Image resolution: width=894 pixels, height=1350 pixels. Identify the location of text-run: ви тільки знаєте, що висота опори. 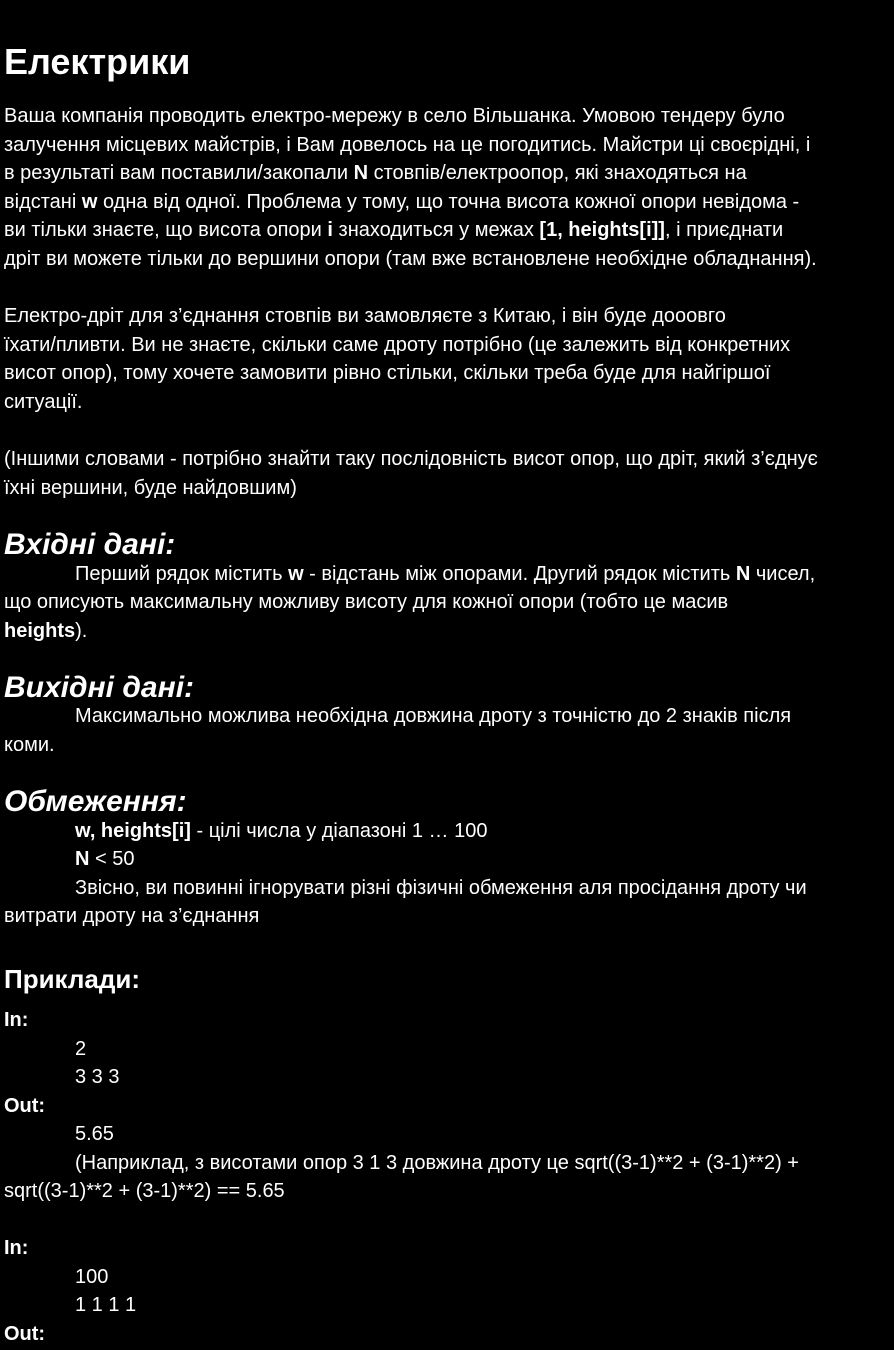
(166, 230).